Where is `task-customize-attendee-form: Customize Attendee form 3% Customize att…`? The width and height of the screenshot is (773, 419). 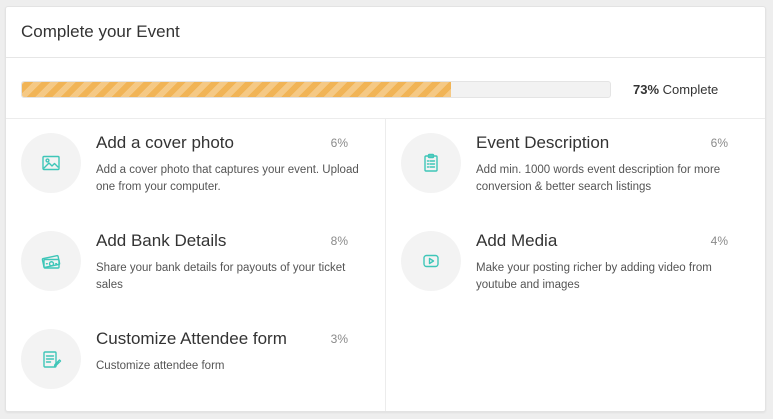 task-customize-attendee-form: Customize Attendee form 3% Customize att… is located at coordinates (191, 369).